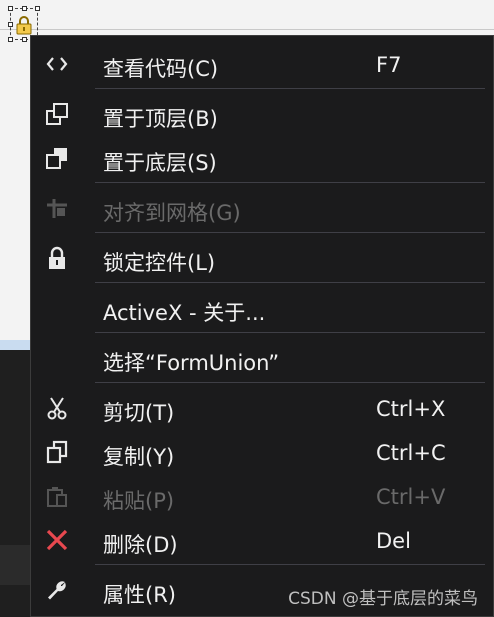 The image size is (494, 617). What do you see at coordinates (160, 119) in the screenshot?
I see `menu-item-label: 置于顶层(B)` at bounding box center [160, 119].